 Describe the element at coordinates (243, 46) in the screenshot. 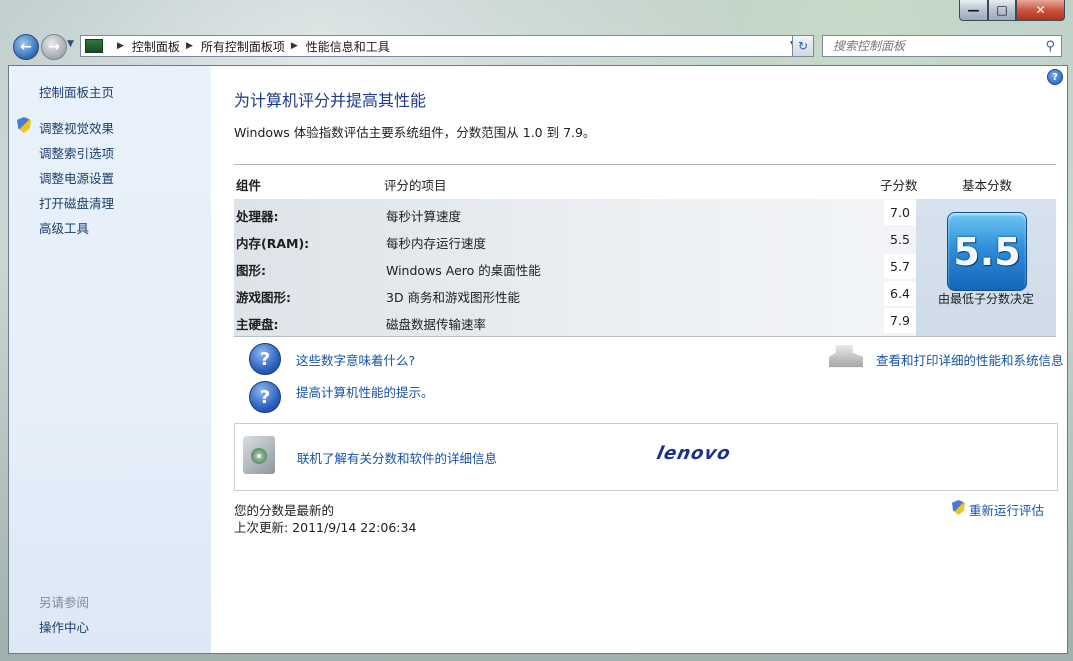

I see `breadcrumb-all-items: 所有控制面板项` at that location.